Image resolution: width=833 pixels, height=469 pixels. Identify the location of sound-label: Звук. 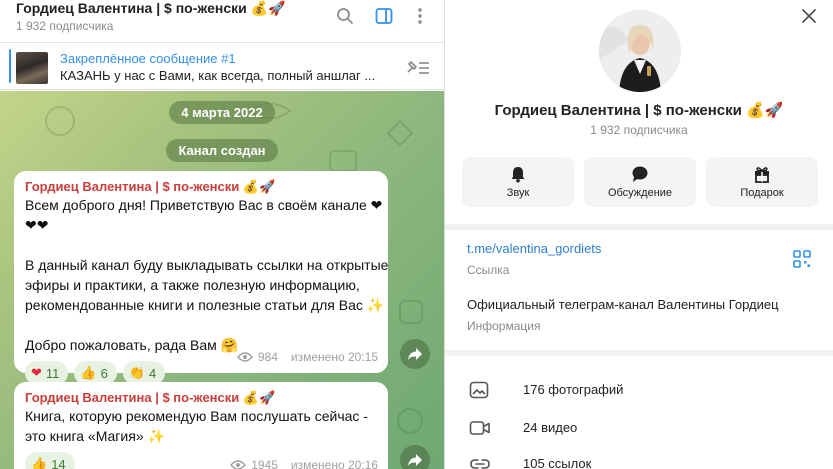
(518, 193).